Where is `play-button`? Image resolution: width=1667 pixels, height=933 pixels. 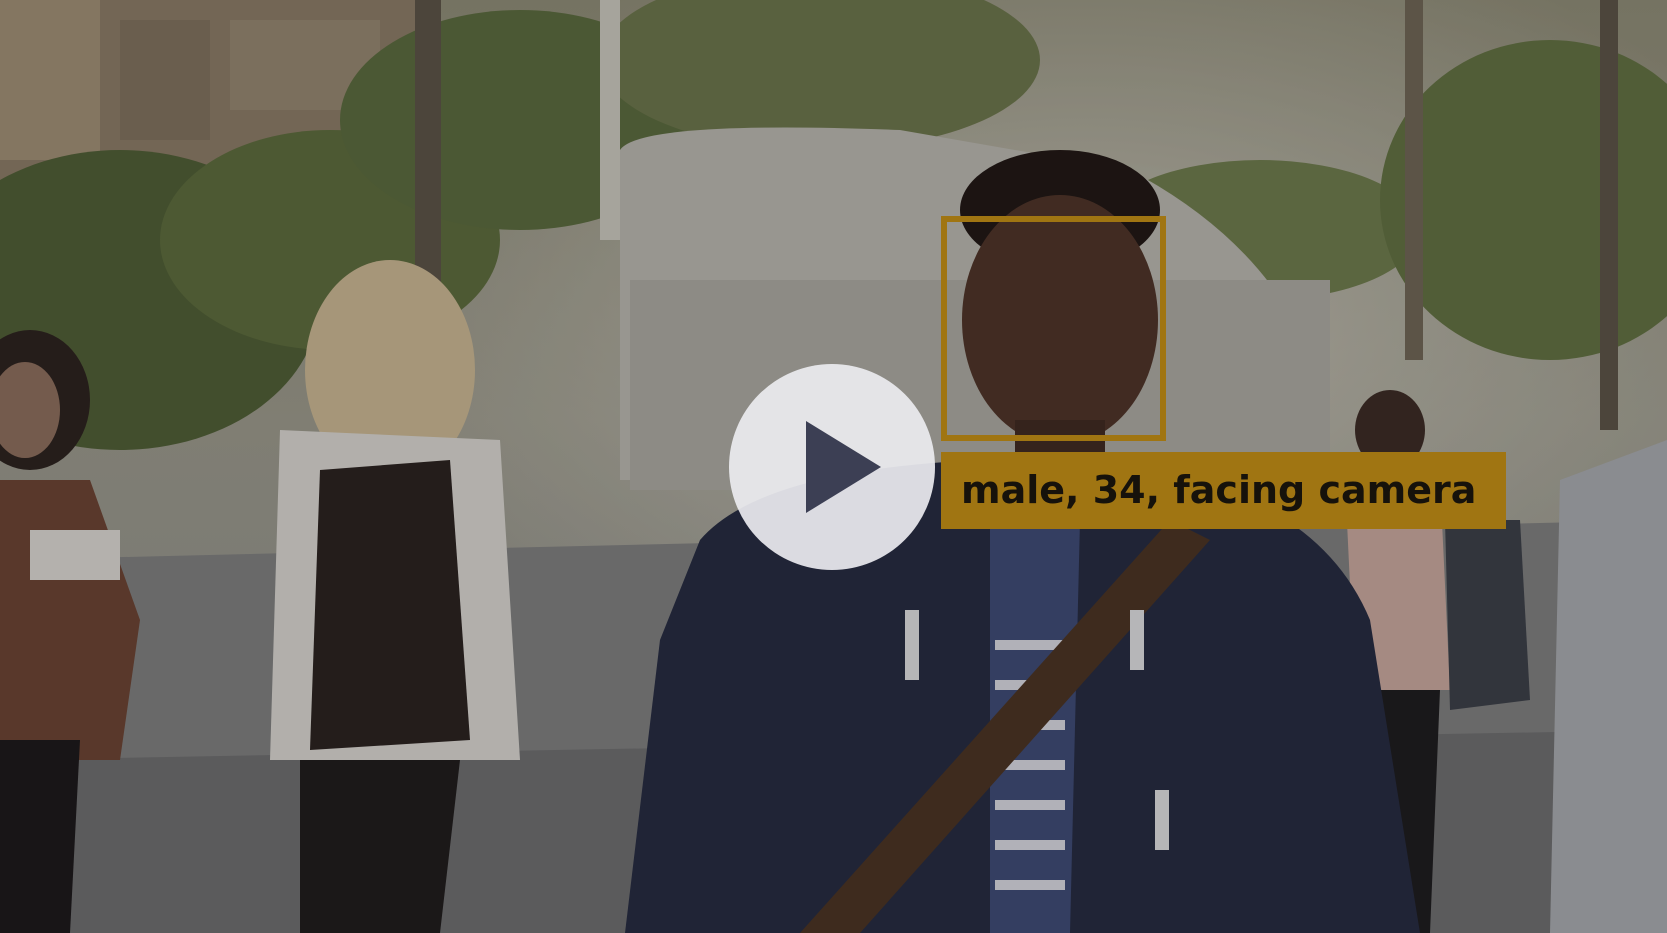 play-button is located at coordinates (832, 467).